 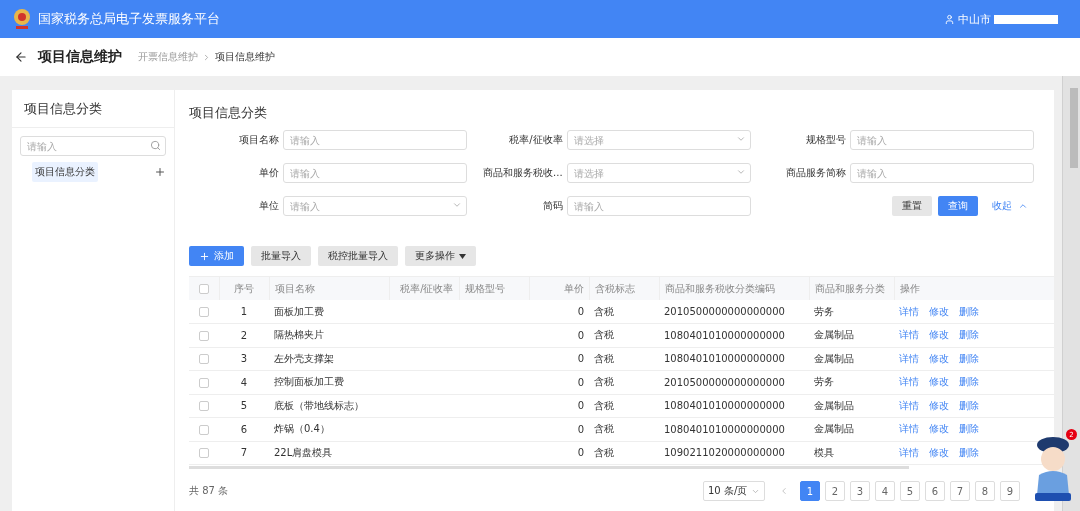 I want to click on breadcrumb-item: 开票信息维护, so click(x=168, y=57).